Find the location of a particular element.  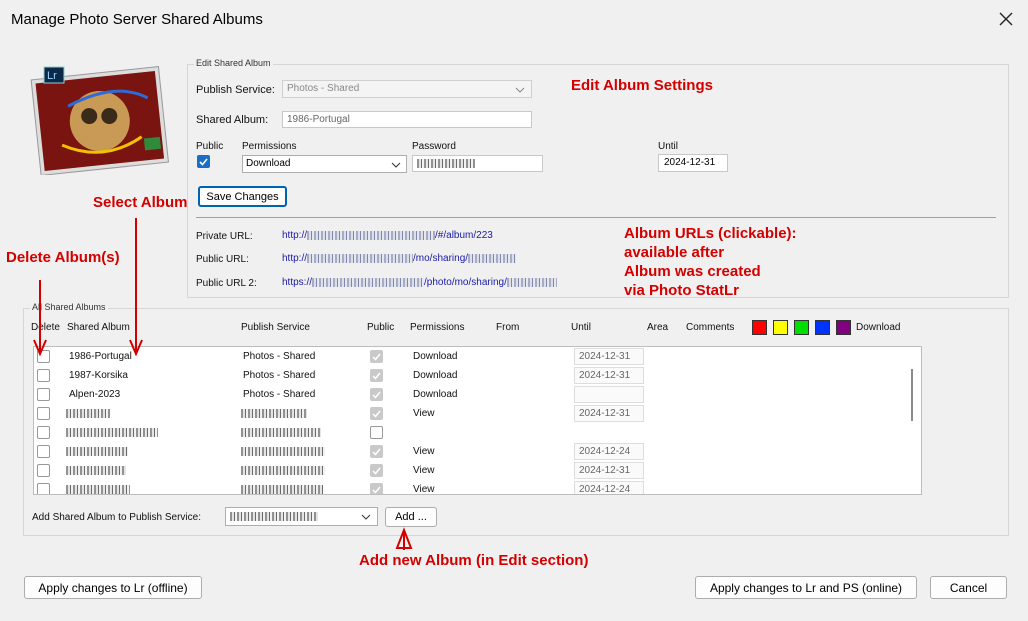

arrow-add-new-icon is located at coordinates (404, 538).